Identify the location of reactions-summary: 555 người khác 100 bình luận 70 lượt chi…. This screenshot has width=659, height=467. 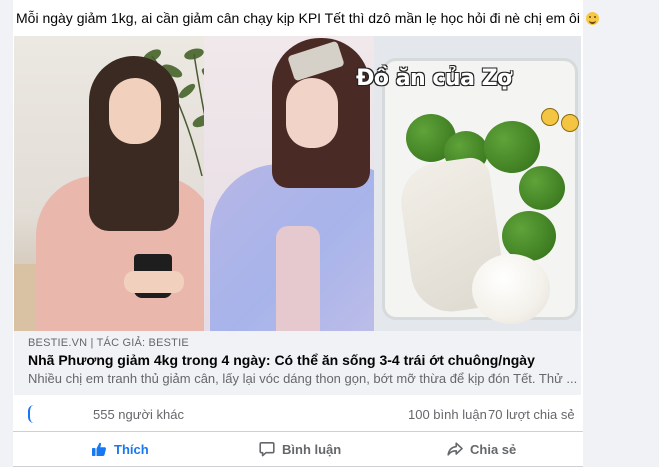
(298, 414).